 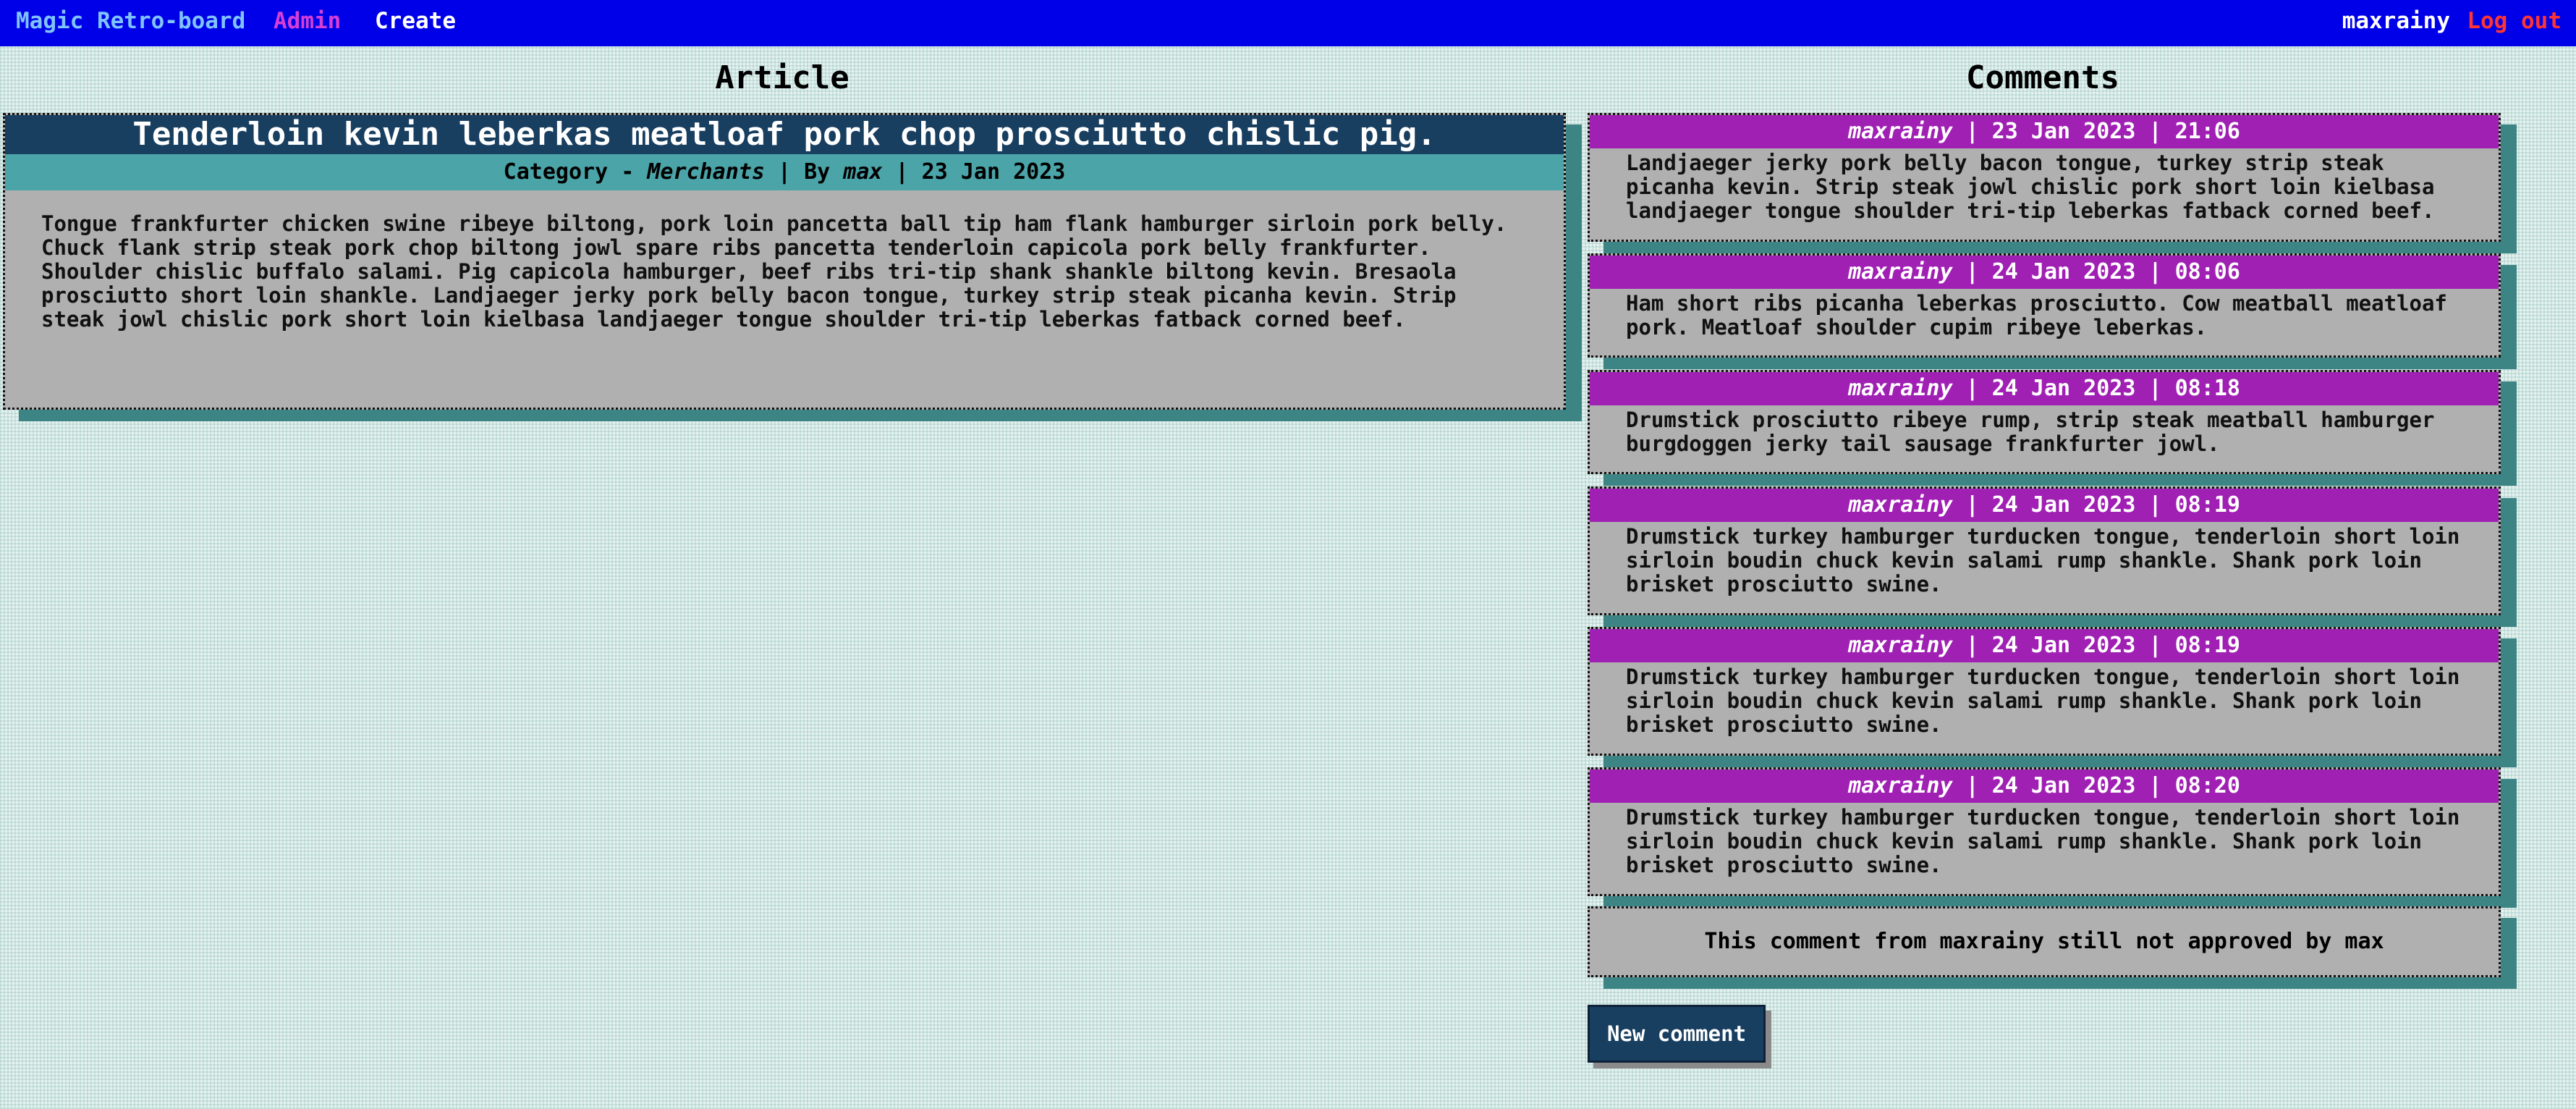 I want to click on comment-header: maxrainy | 24 Jan 2023 | 08:20, so click(x=2044, y=786).